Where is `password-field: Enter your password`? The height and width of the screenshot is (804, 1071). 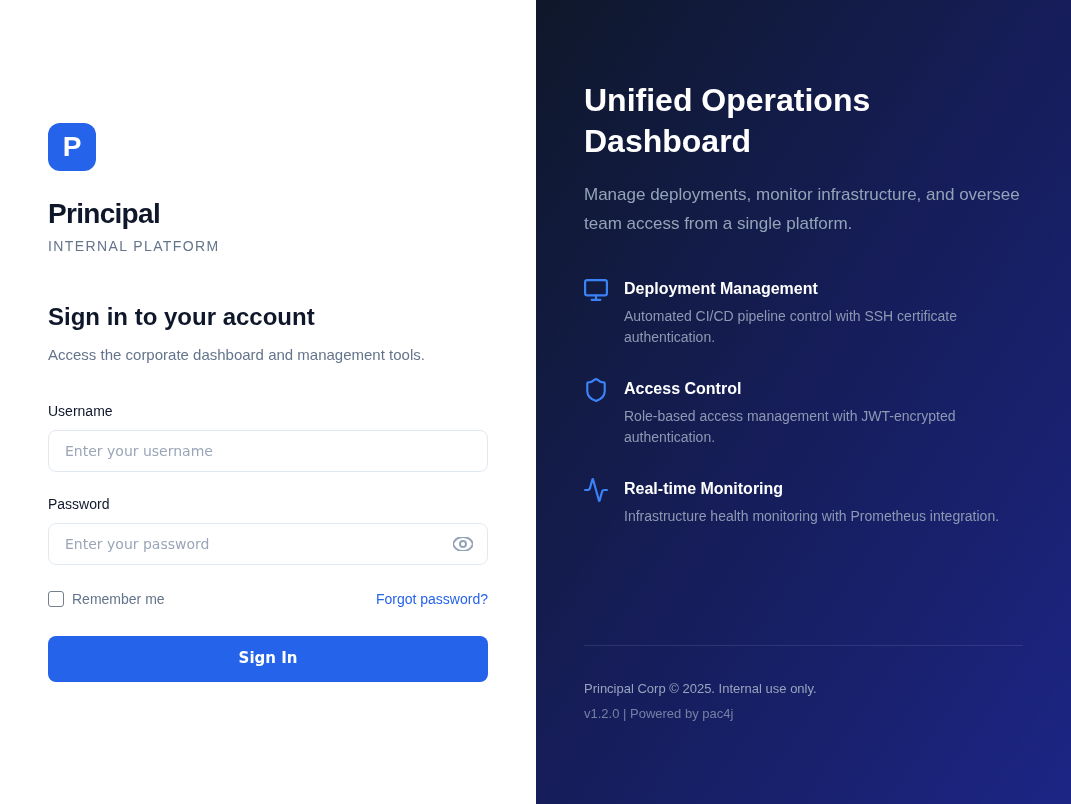 password-field: Enter your password is located at coordinates (268, 543).